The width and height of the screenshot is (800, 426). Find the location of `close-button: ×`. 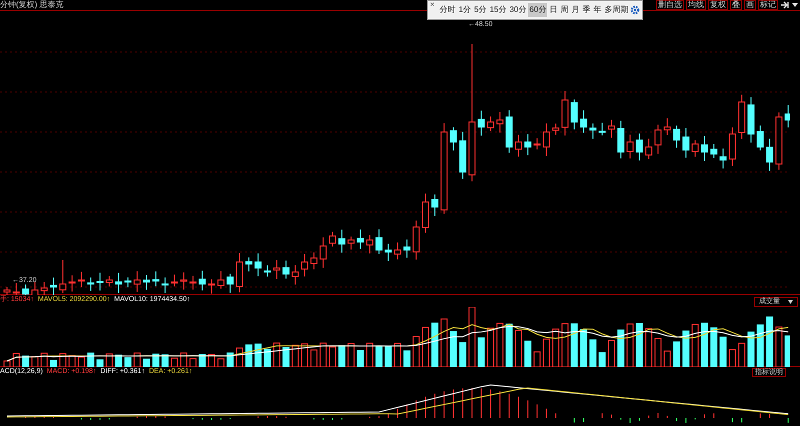

close-button: × is located at coordinates (432, 5).